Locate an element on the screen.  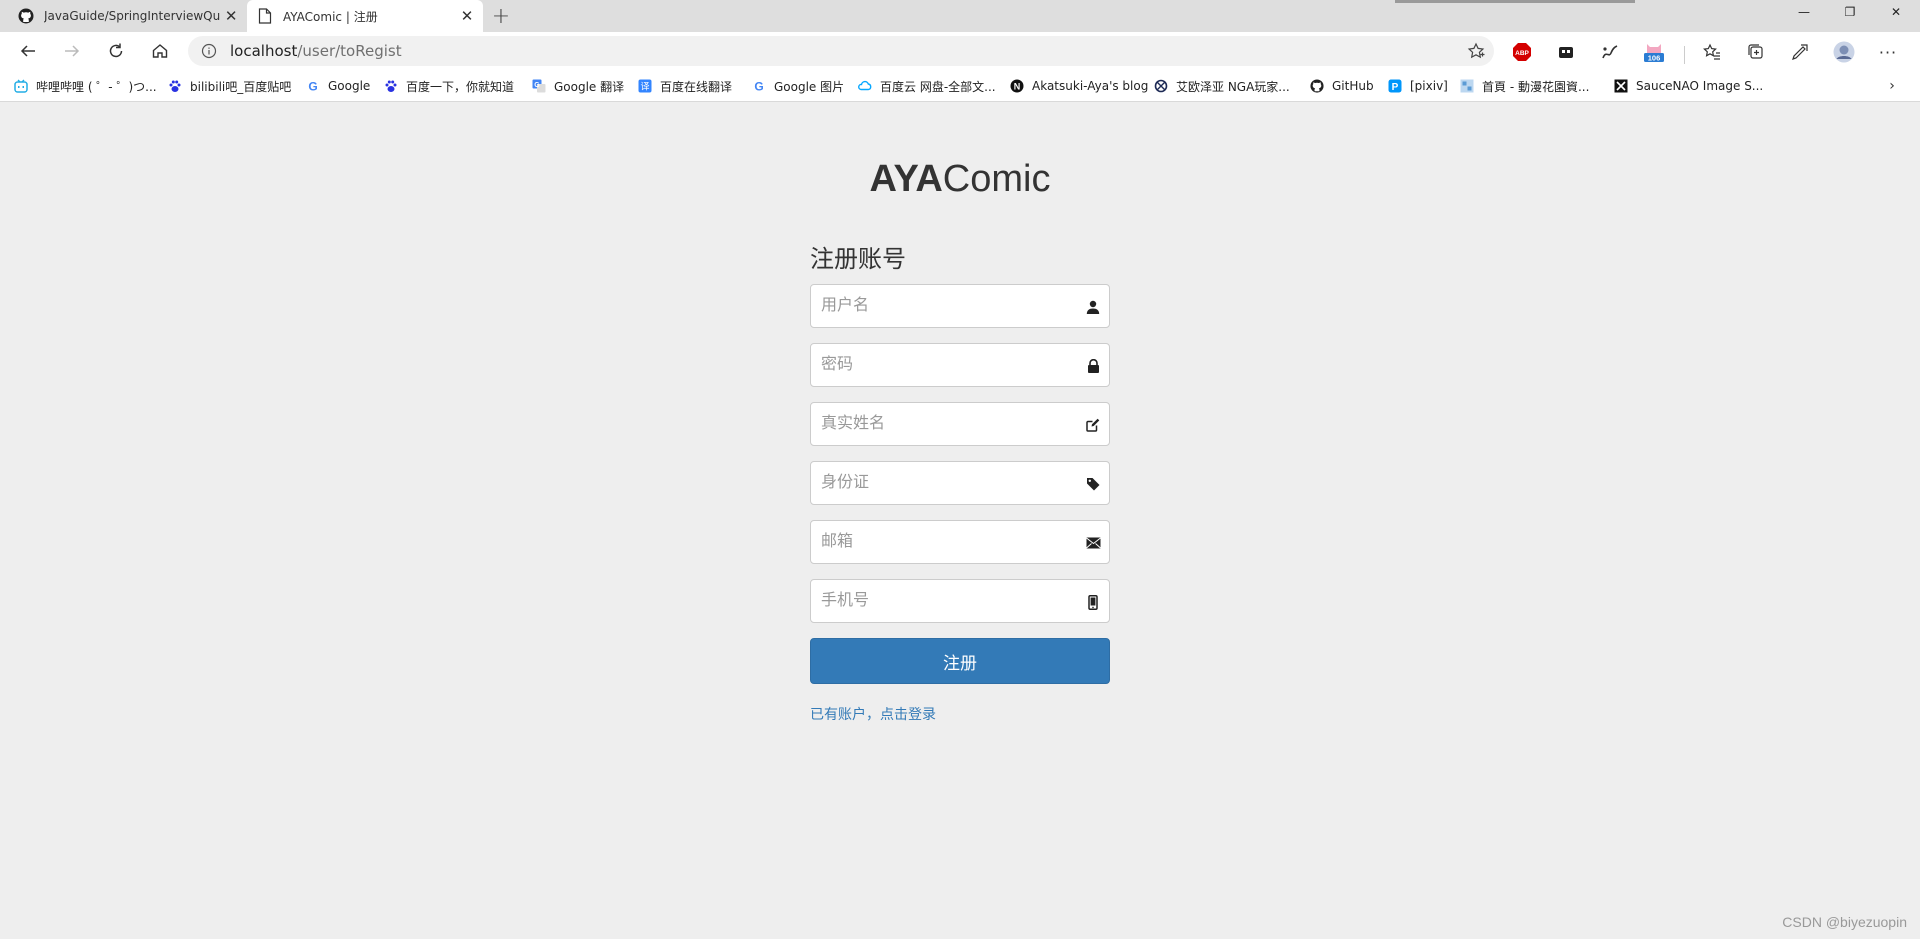
baidu-cloud-icon is located at coordinates (865, 86).